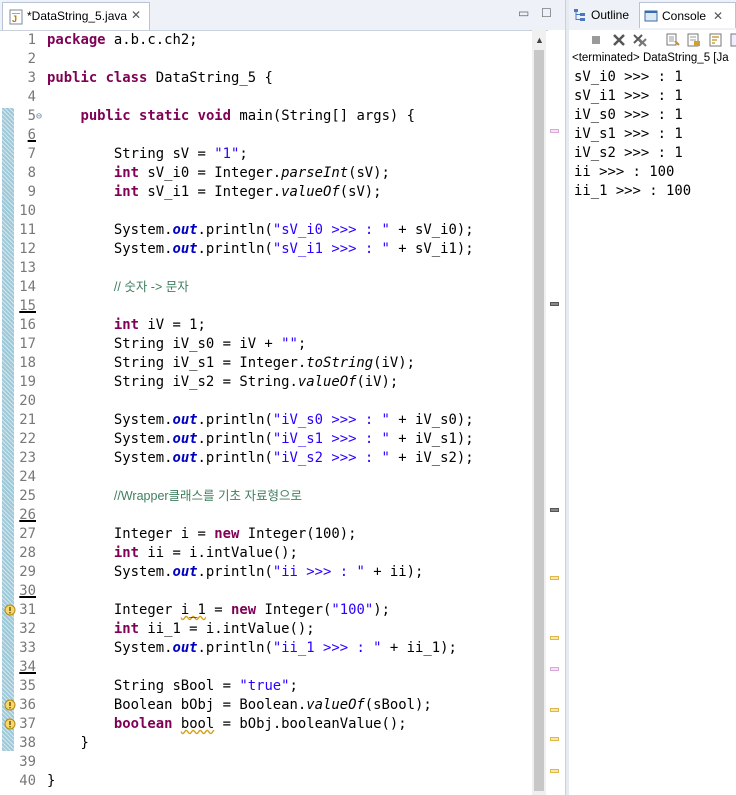 The height and width of the screenshot is (795, 736). I want to click on line-number: 16, so click(27, 325).